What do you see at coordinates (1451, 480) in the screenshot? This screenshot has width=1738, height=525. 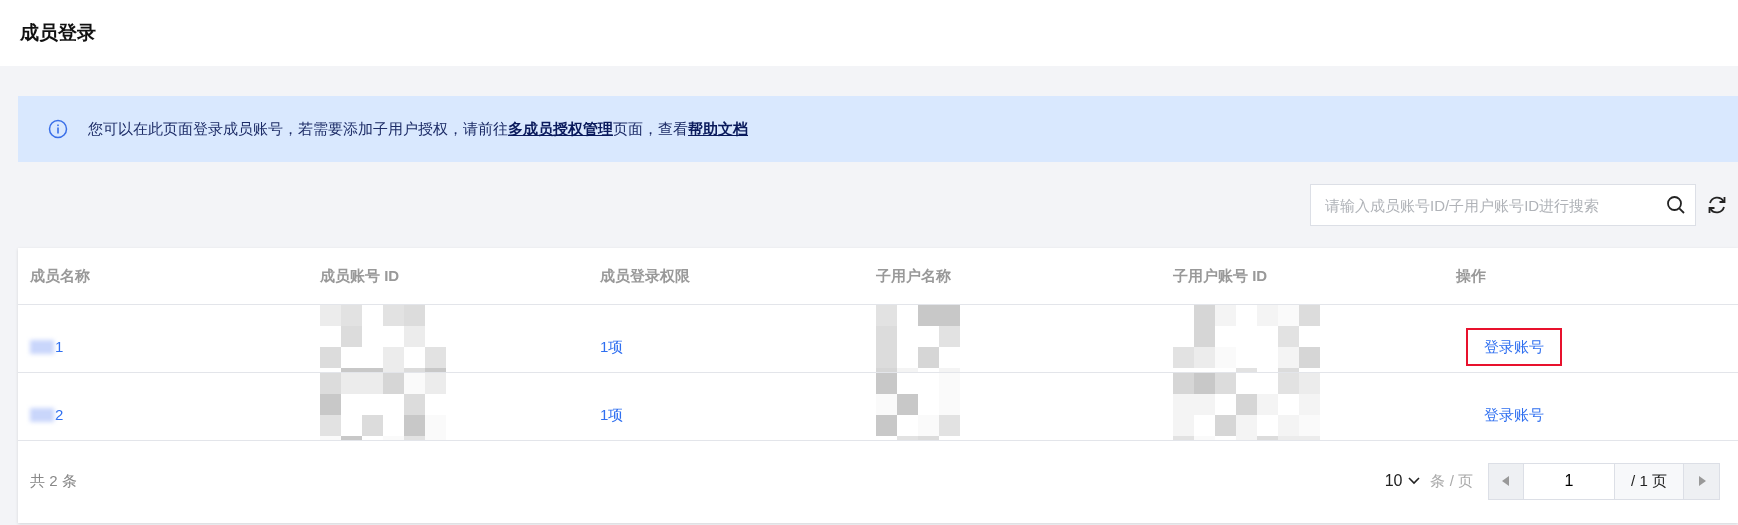 I see `page-size-unit: 条 / 页` at bounding box center [1451, 480].